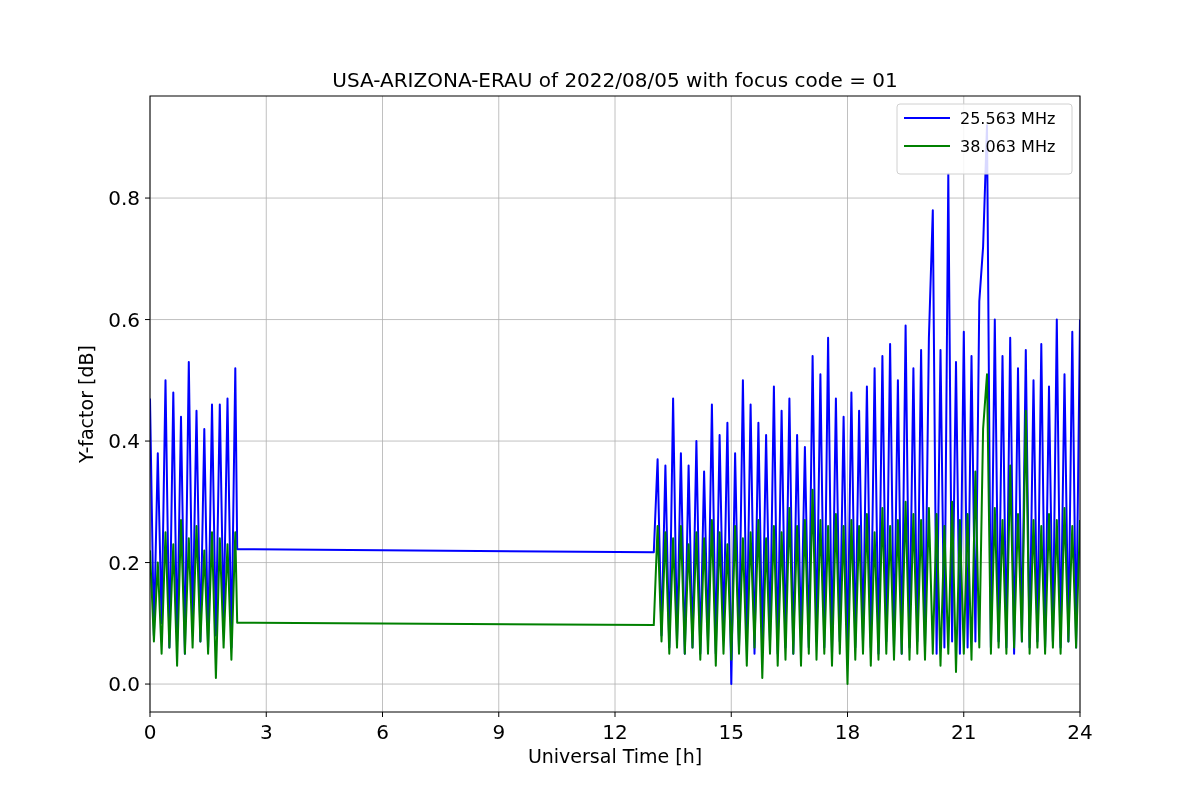 This screenshot has width=1200, height=800. I want to click on tick-label: 18, so click(847, 732).